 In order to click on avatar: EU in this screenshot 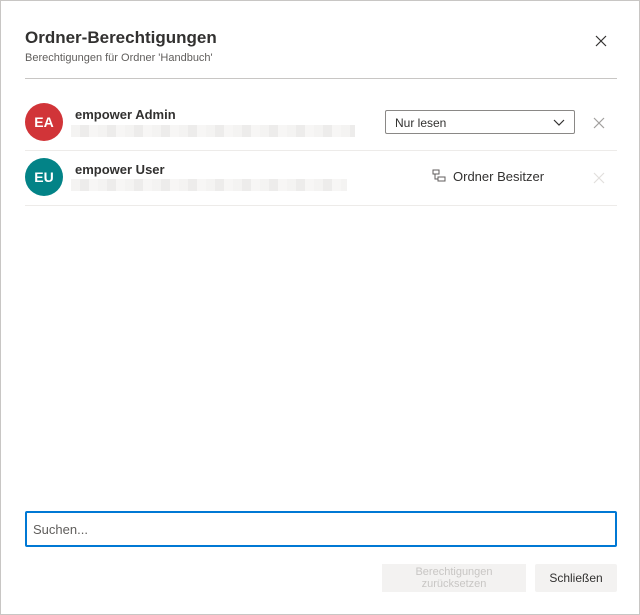, I will do `click(44, 177)`.